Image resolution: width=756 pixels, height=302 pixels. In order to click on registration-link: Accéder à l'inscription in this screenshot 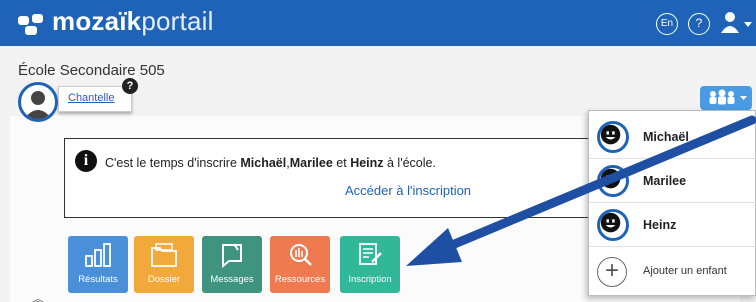, I will do `click(408, 190)`.